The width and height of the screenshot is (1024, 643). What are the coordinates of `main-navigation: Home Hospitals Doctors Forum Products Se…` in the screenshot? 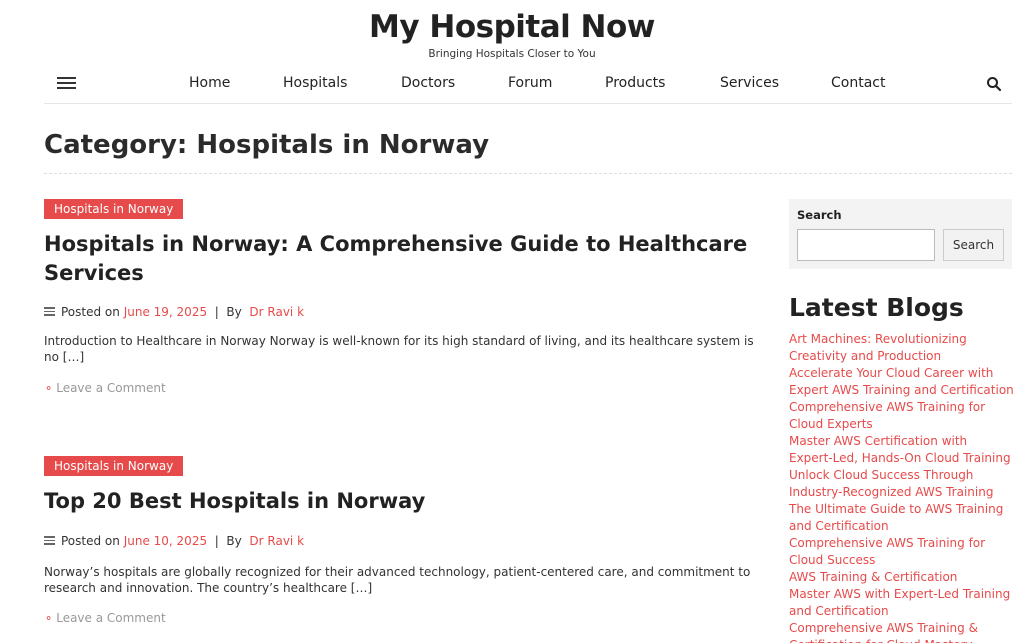 It's located at (528, 85).